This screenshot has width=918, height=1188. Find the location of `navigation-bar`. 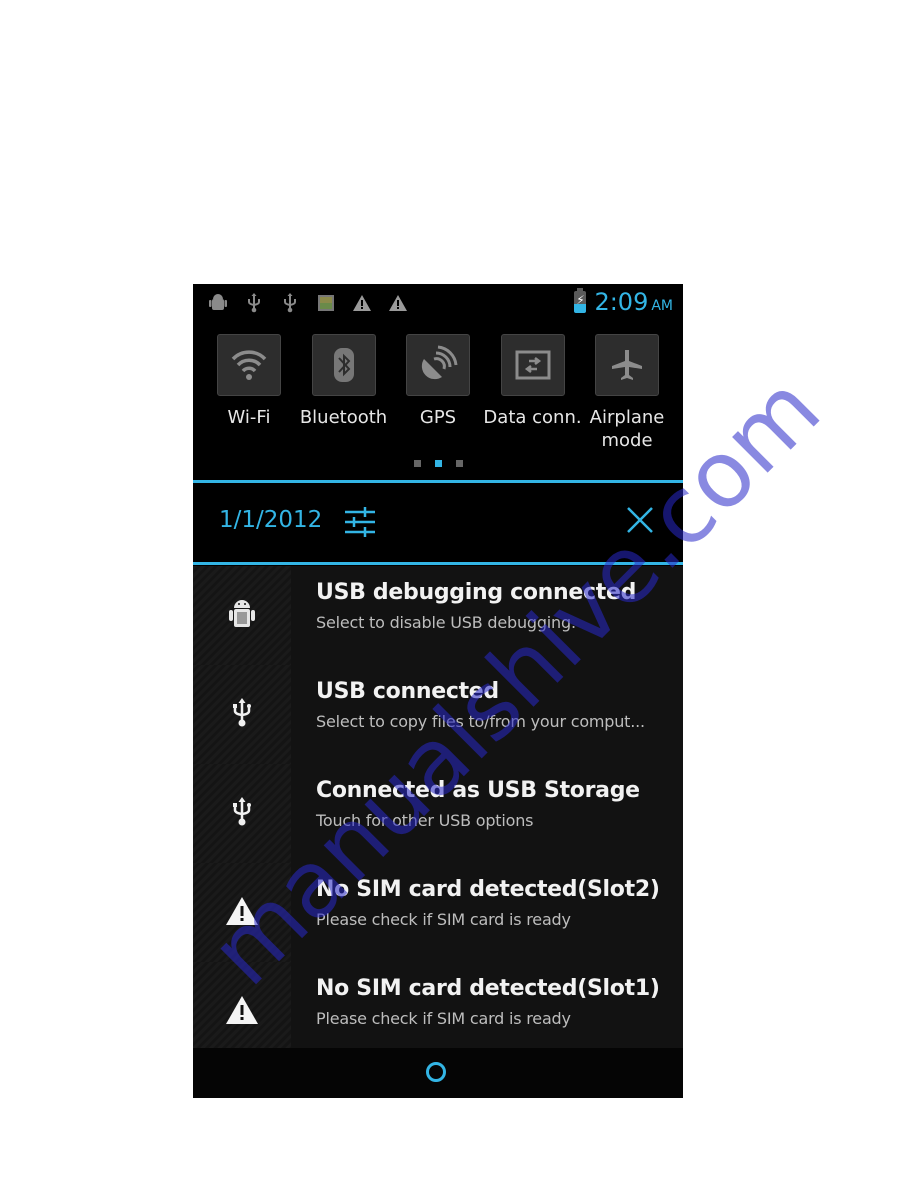

navigation-bar is located at coordinates (438, 1073).